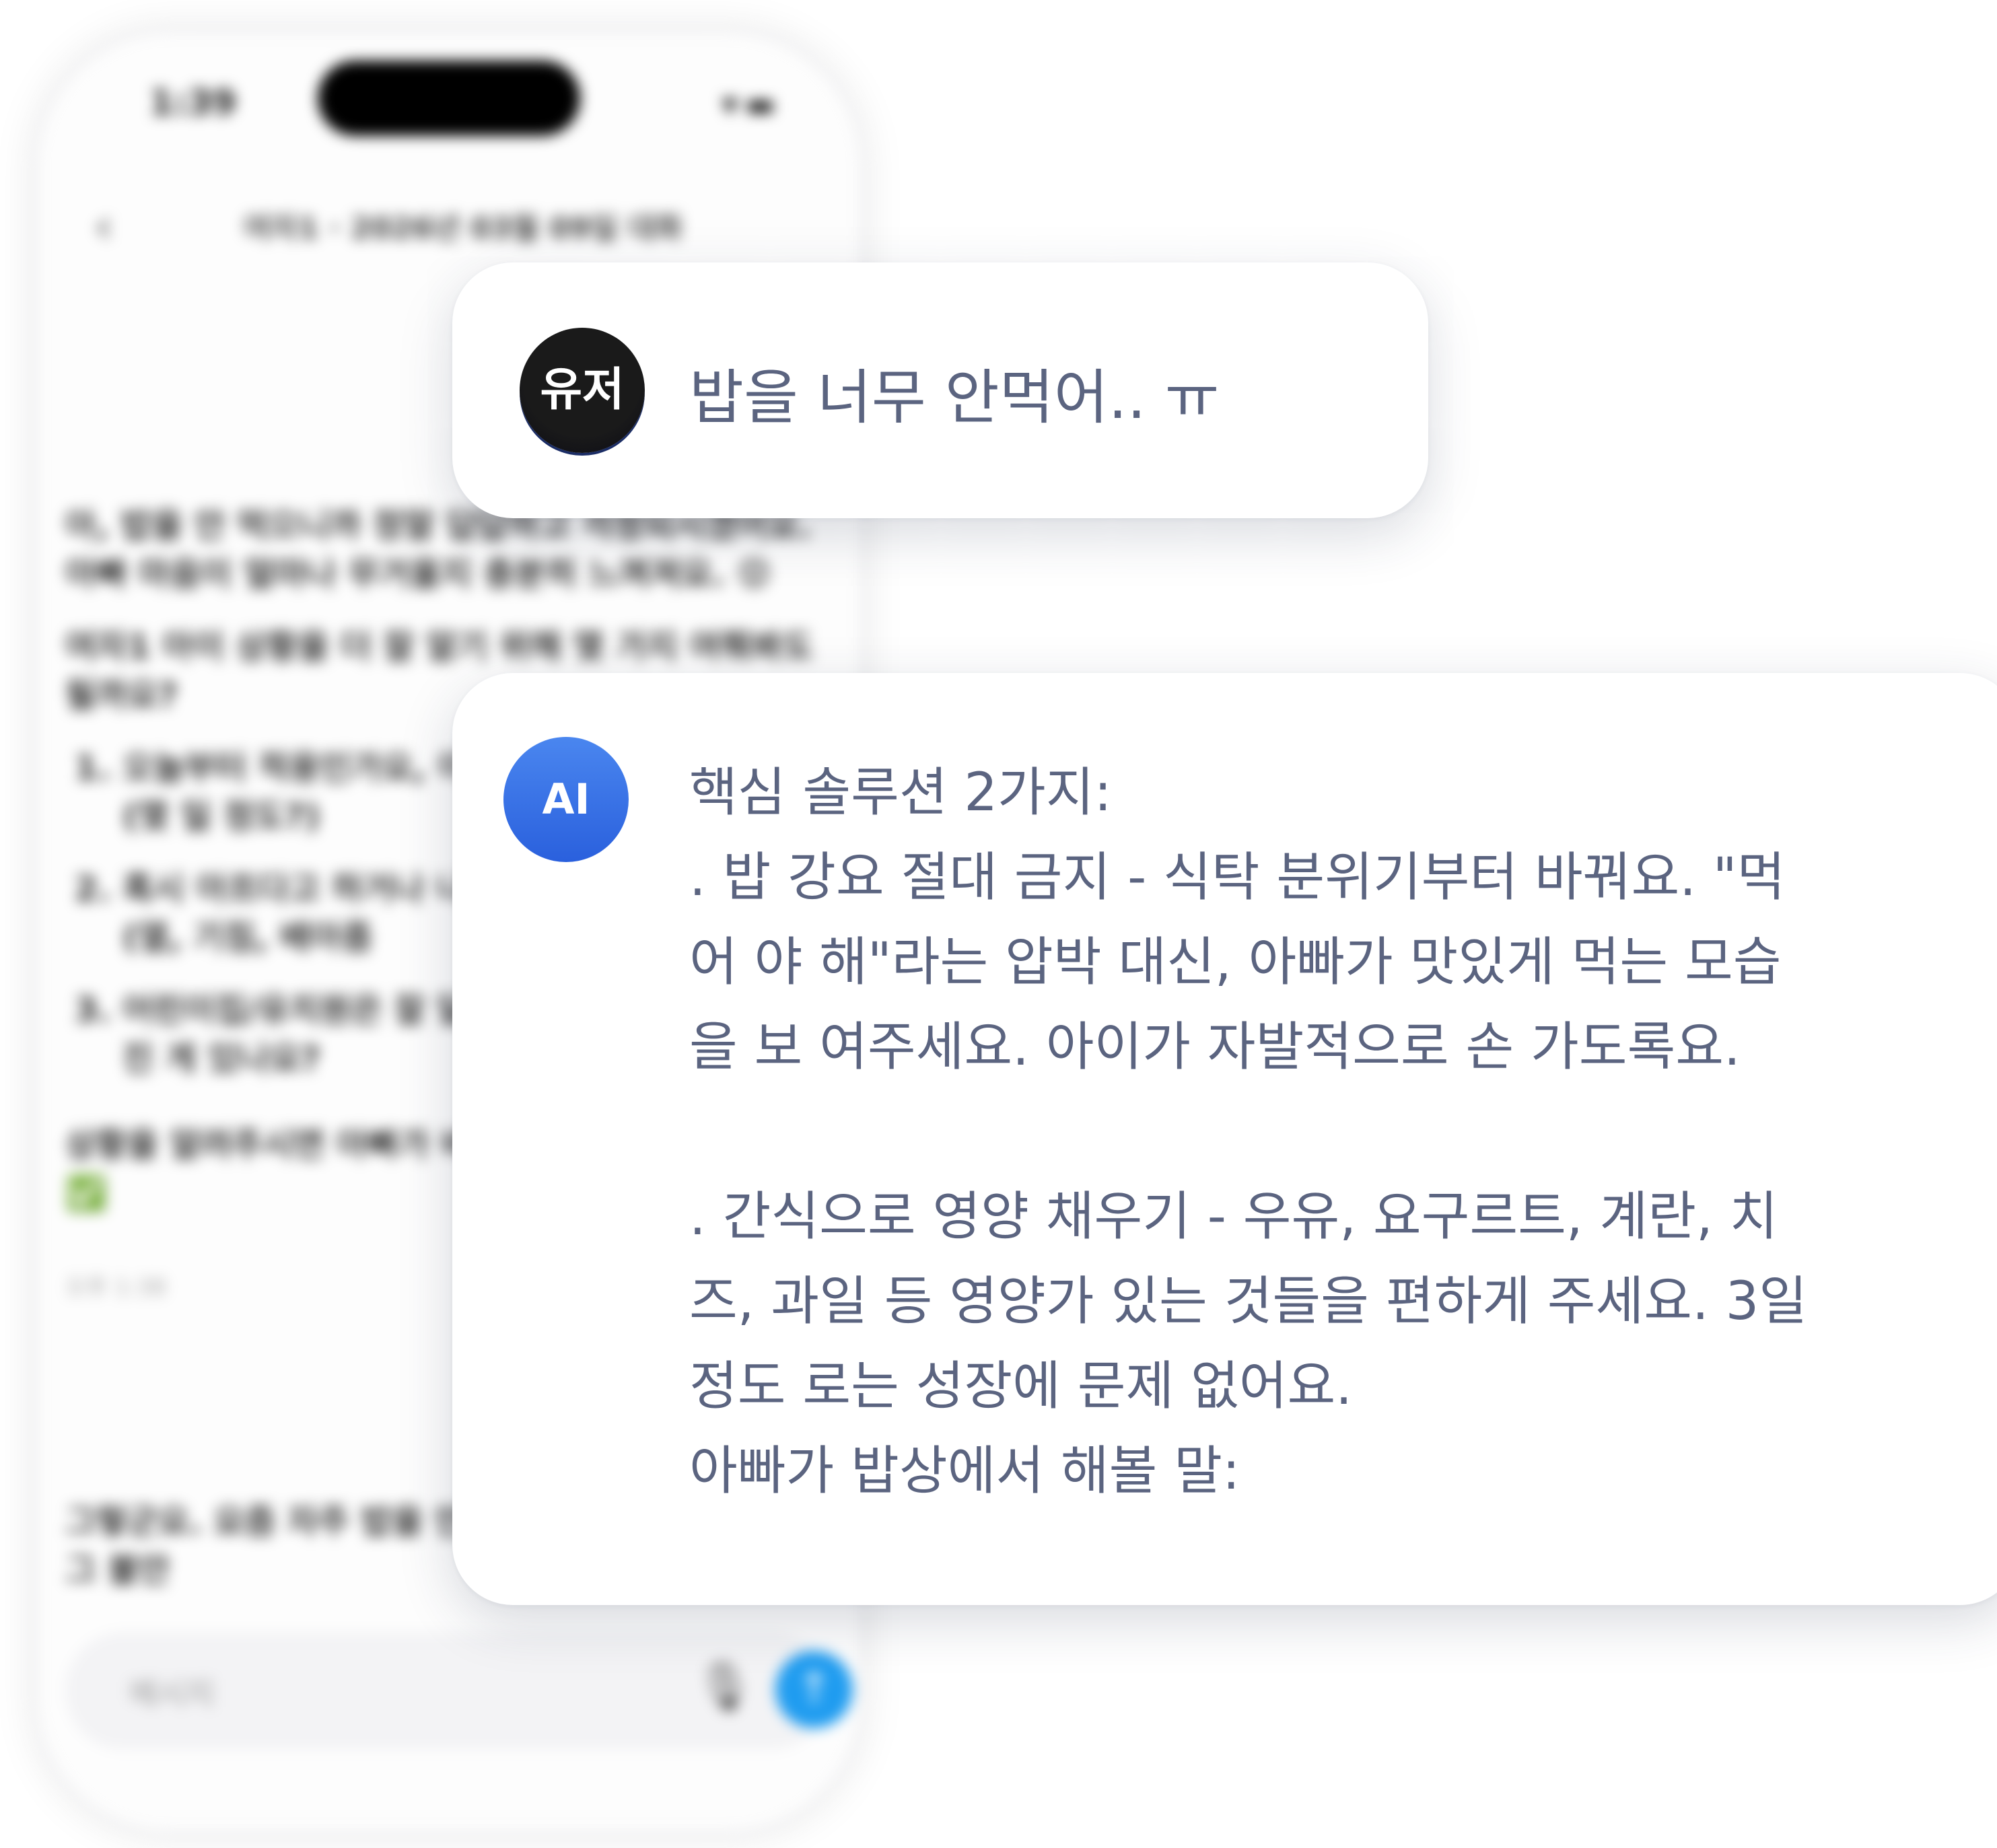 This screenshot has width=1997, height=1848. What do you see at coordinates (1235, 962) in the screenshot?
I see `ai-line: 어 야 해"라는 압박 대신, 아빠가 맛있게 먹는 모습` at bounding box center [1235, 962].